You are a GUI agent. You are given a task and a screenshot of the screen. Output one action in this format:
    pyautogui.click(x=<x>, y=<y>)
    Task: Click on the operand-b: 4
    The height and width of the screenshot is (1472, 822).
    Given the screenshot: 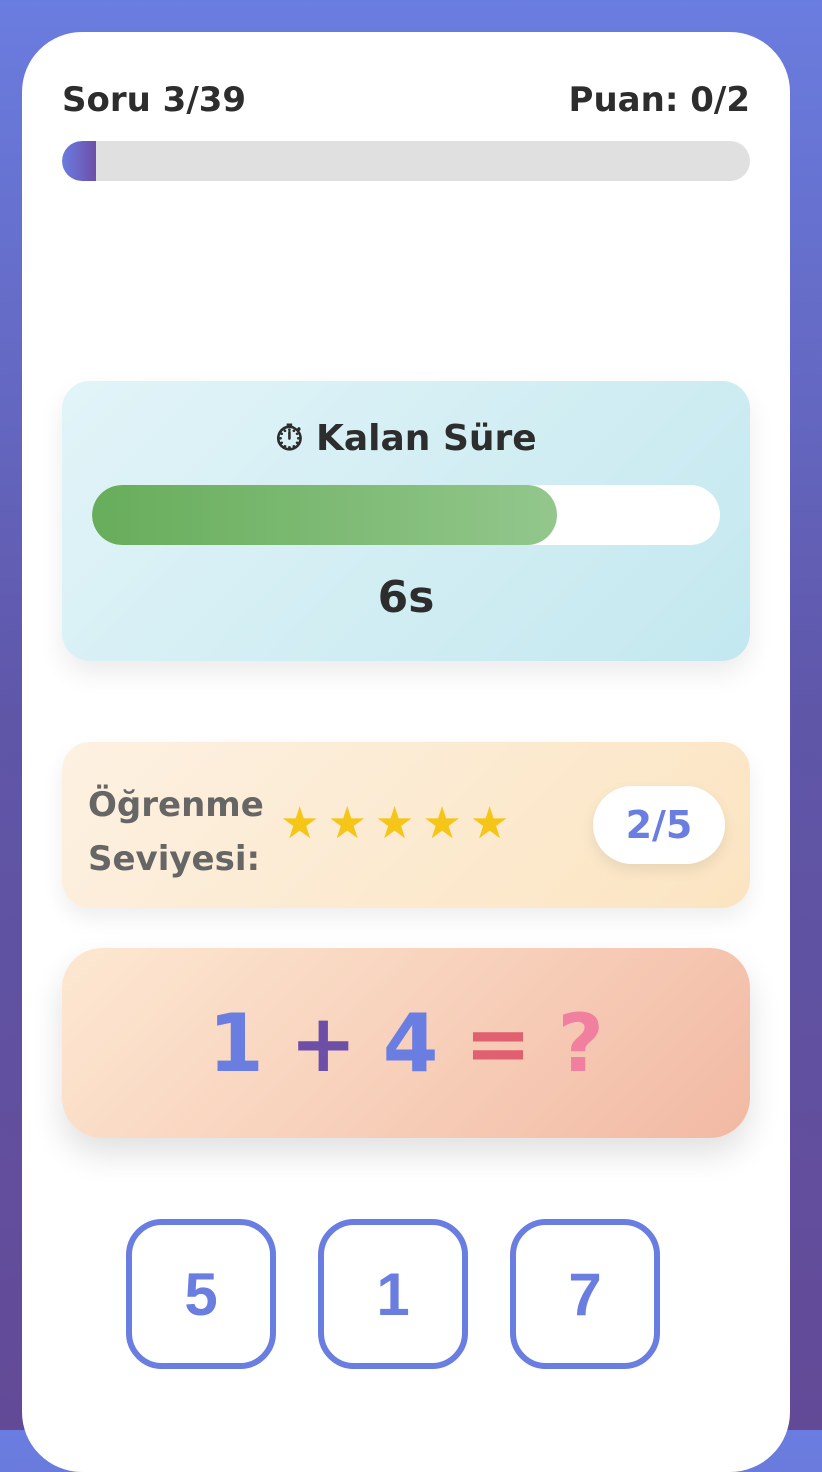 What is the action you would take?
    pyautogui.click(x=410, y=1043)
    